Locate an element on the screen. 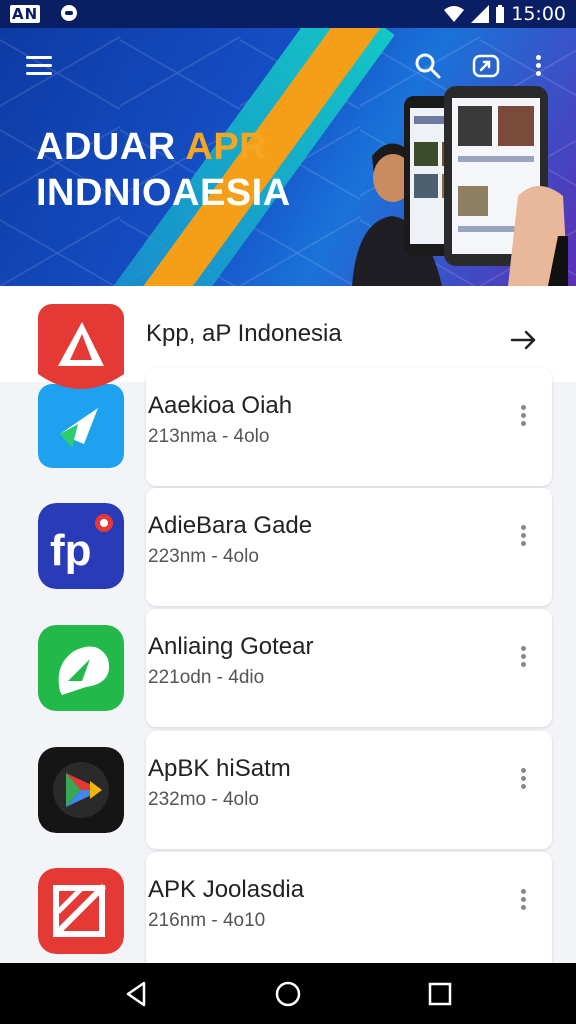 This screenshot has height=1024, width=576. app-name: APK Joolasdia is located at coordinates (226, 889).